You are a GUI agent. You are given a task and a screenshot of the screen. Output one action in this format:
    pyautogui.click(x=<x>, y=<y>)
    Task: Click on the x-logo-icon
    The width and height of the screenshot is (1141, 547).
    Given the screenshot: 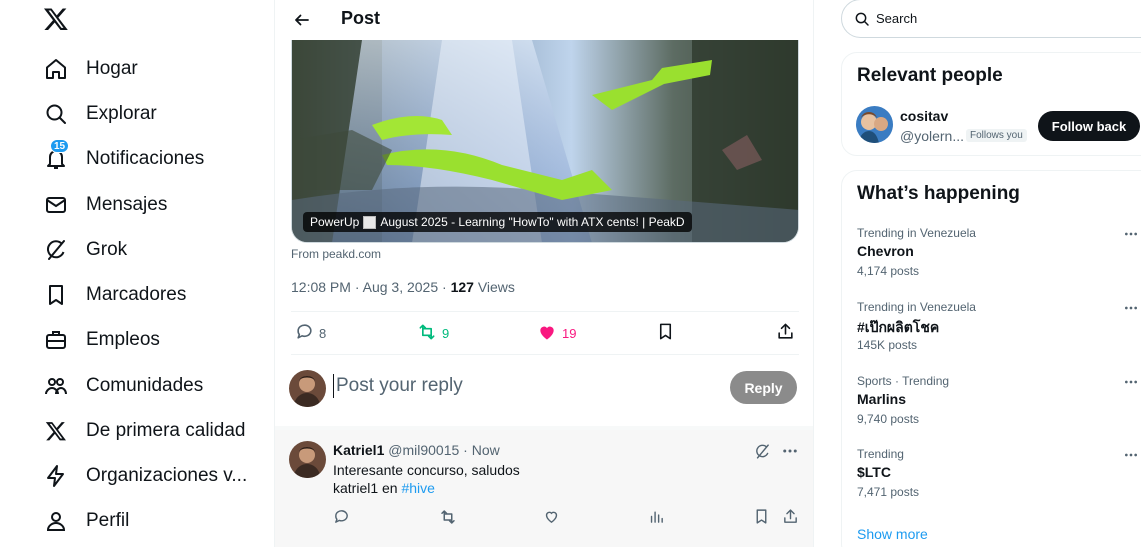 What is the action you would take?
    pyautogui.click(x=57, y=20)
    